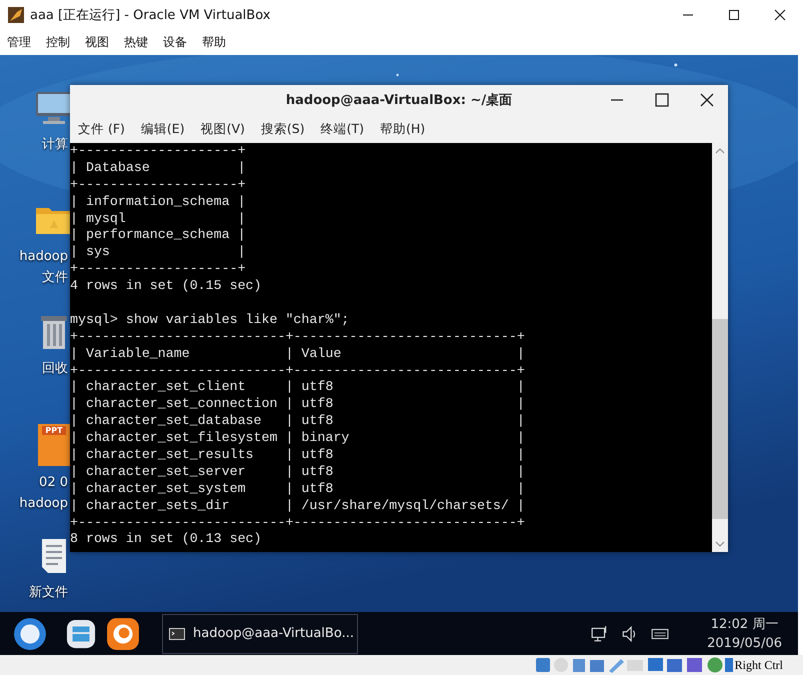 The width and height of the screenshot is (803, 675). Describe the element at coordinates (633, 665) in the screenshot. I see `device-icons-drawing` at that location.